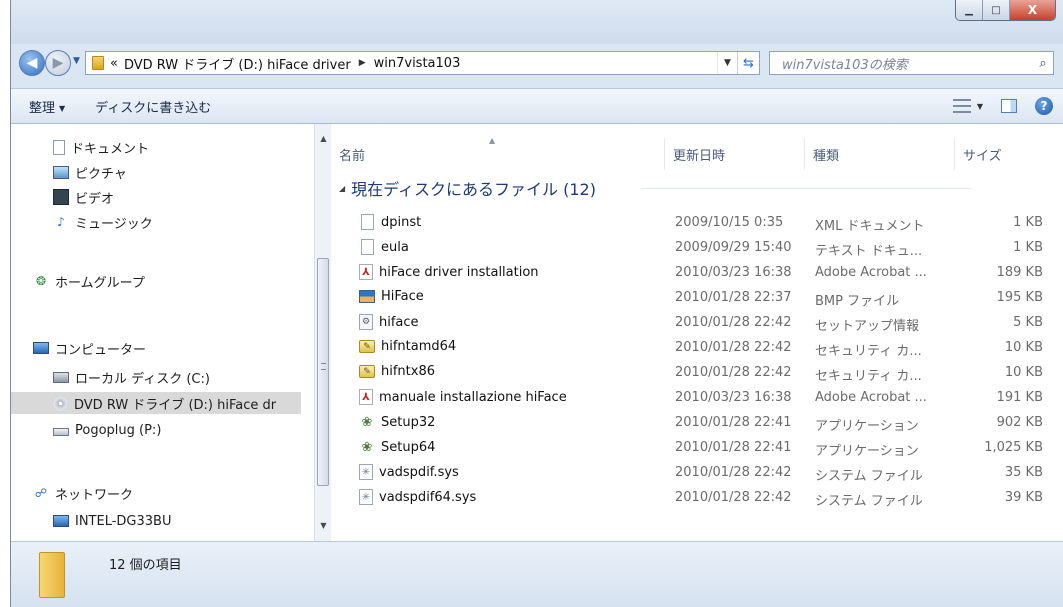 The height and width of the screenshot is (607, 1063). What do you see at coordinates (110, 377) in the screenshot?
I see `nav-item-local-disk: ローカル ディスク (C:)` at bounding box center [110, 377].